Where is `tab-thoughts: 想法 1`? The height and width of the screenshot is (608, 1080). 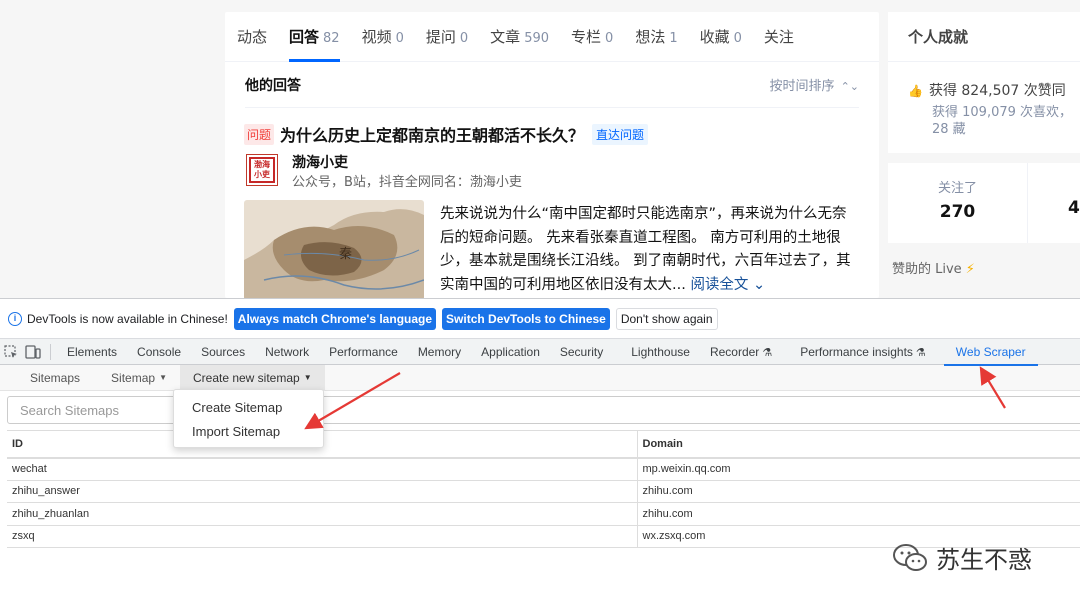
tab-thoughts: 想法 1 is located at coordinates (656, 37).